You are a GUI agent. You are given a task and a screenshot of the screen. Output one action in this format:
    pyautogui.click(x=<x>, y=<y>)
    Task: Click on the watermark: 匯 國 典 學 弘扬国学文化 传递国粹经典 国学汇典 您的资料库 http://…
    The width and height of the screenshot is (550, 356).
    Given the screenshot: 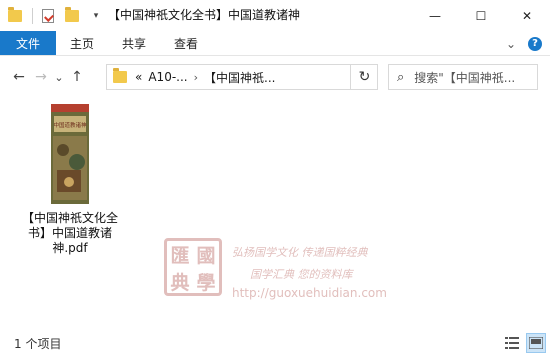 What is the action you would take?
    pyautogui.click(x=279, y=272)
    